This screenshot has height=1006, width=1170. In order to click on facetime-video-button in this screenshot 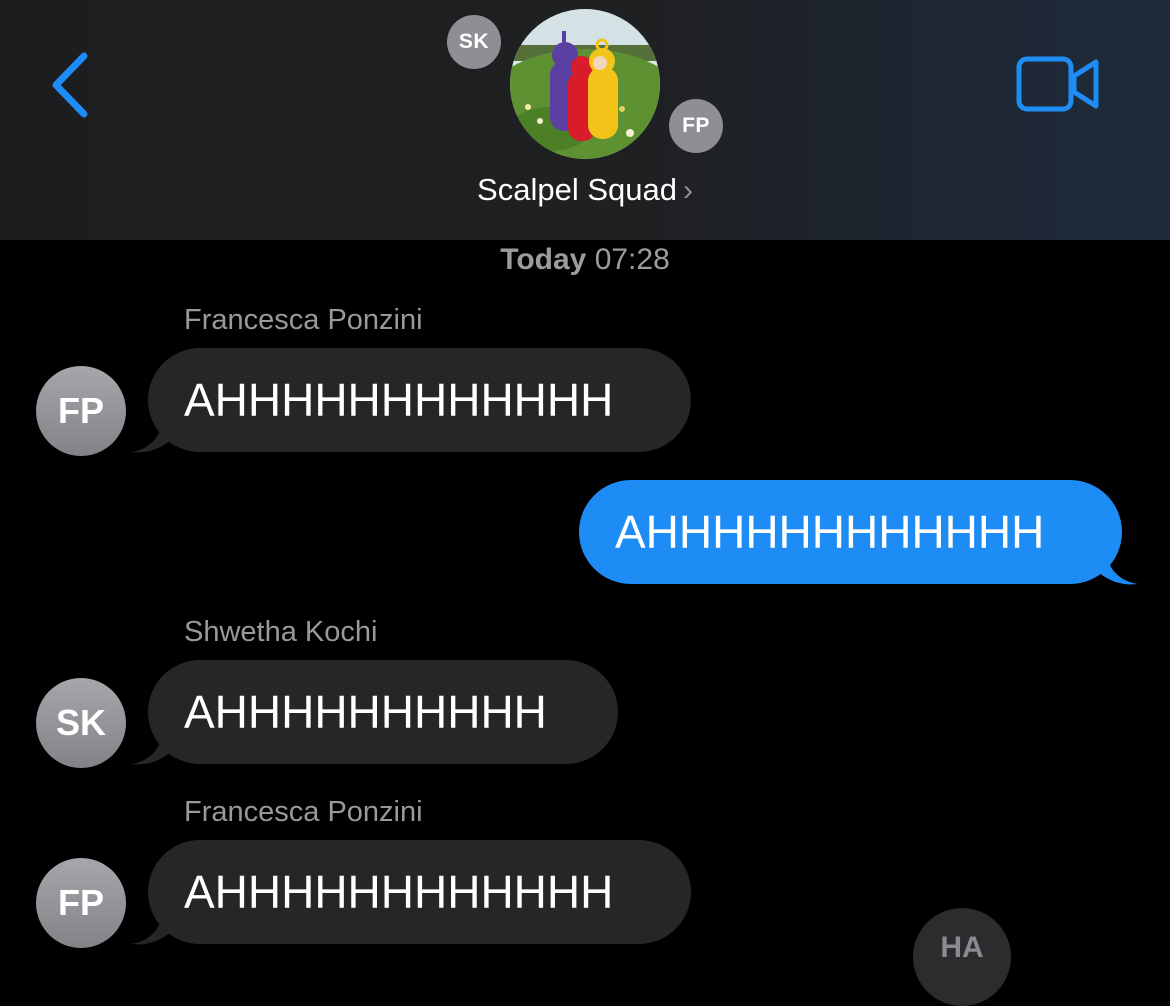, I will do `click(1058, 84)`.